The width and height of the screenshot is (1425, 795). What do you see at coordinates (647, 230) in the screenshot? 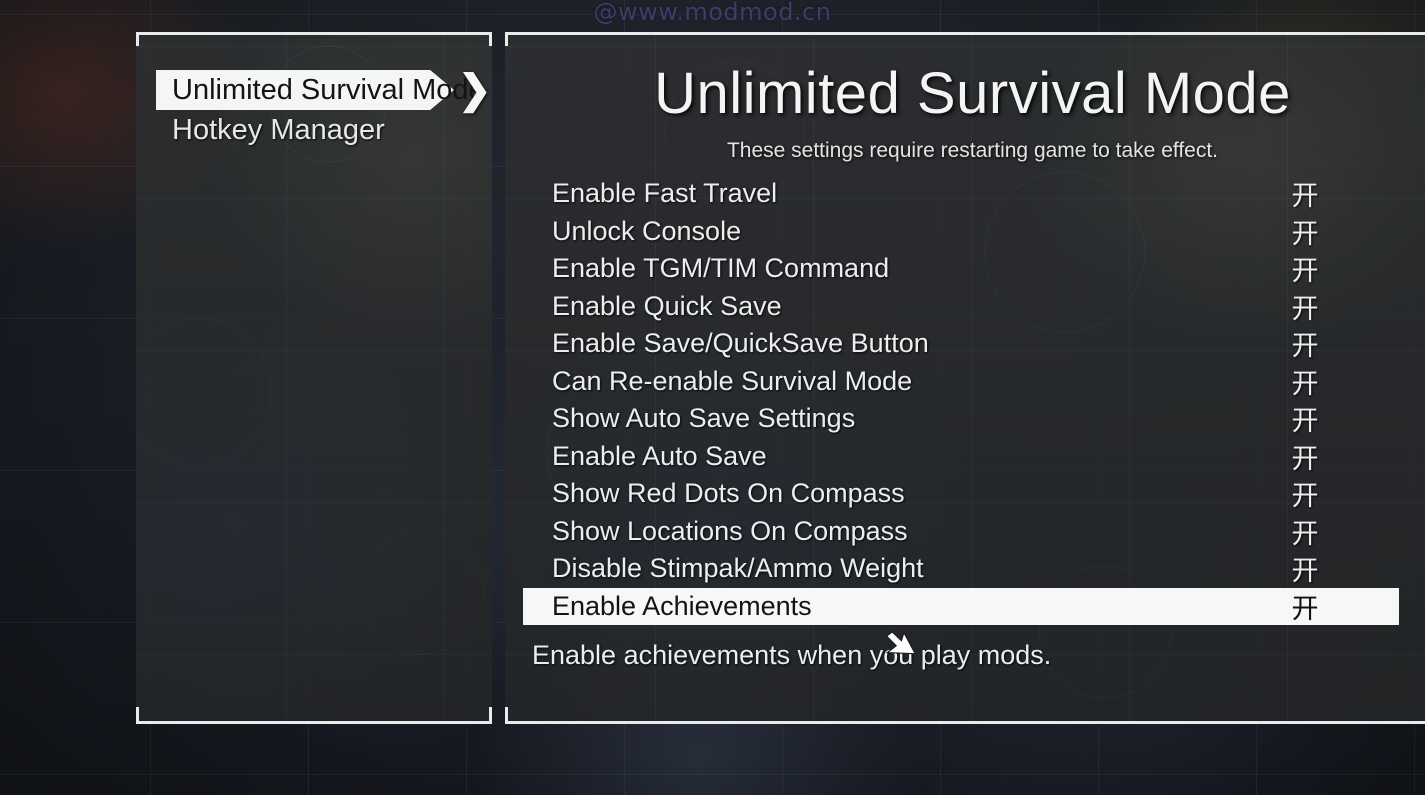
I see `setting-label: Unlock Console` at bounding box center [647, 230].